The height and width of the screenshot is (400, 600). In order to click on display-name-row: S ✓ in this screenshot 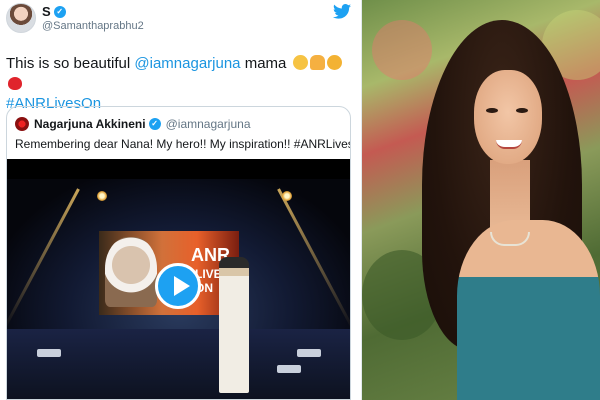, I will do `click(54, 11)`.